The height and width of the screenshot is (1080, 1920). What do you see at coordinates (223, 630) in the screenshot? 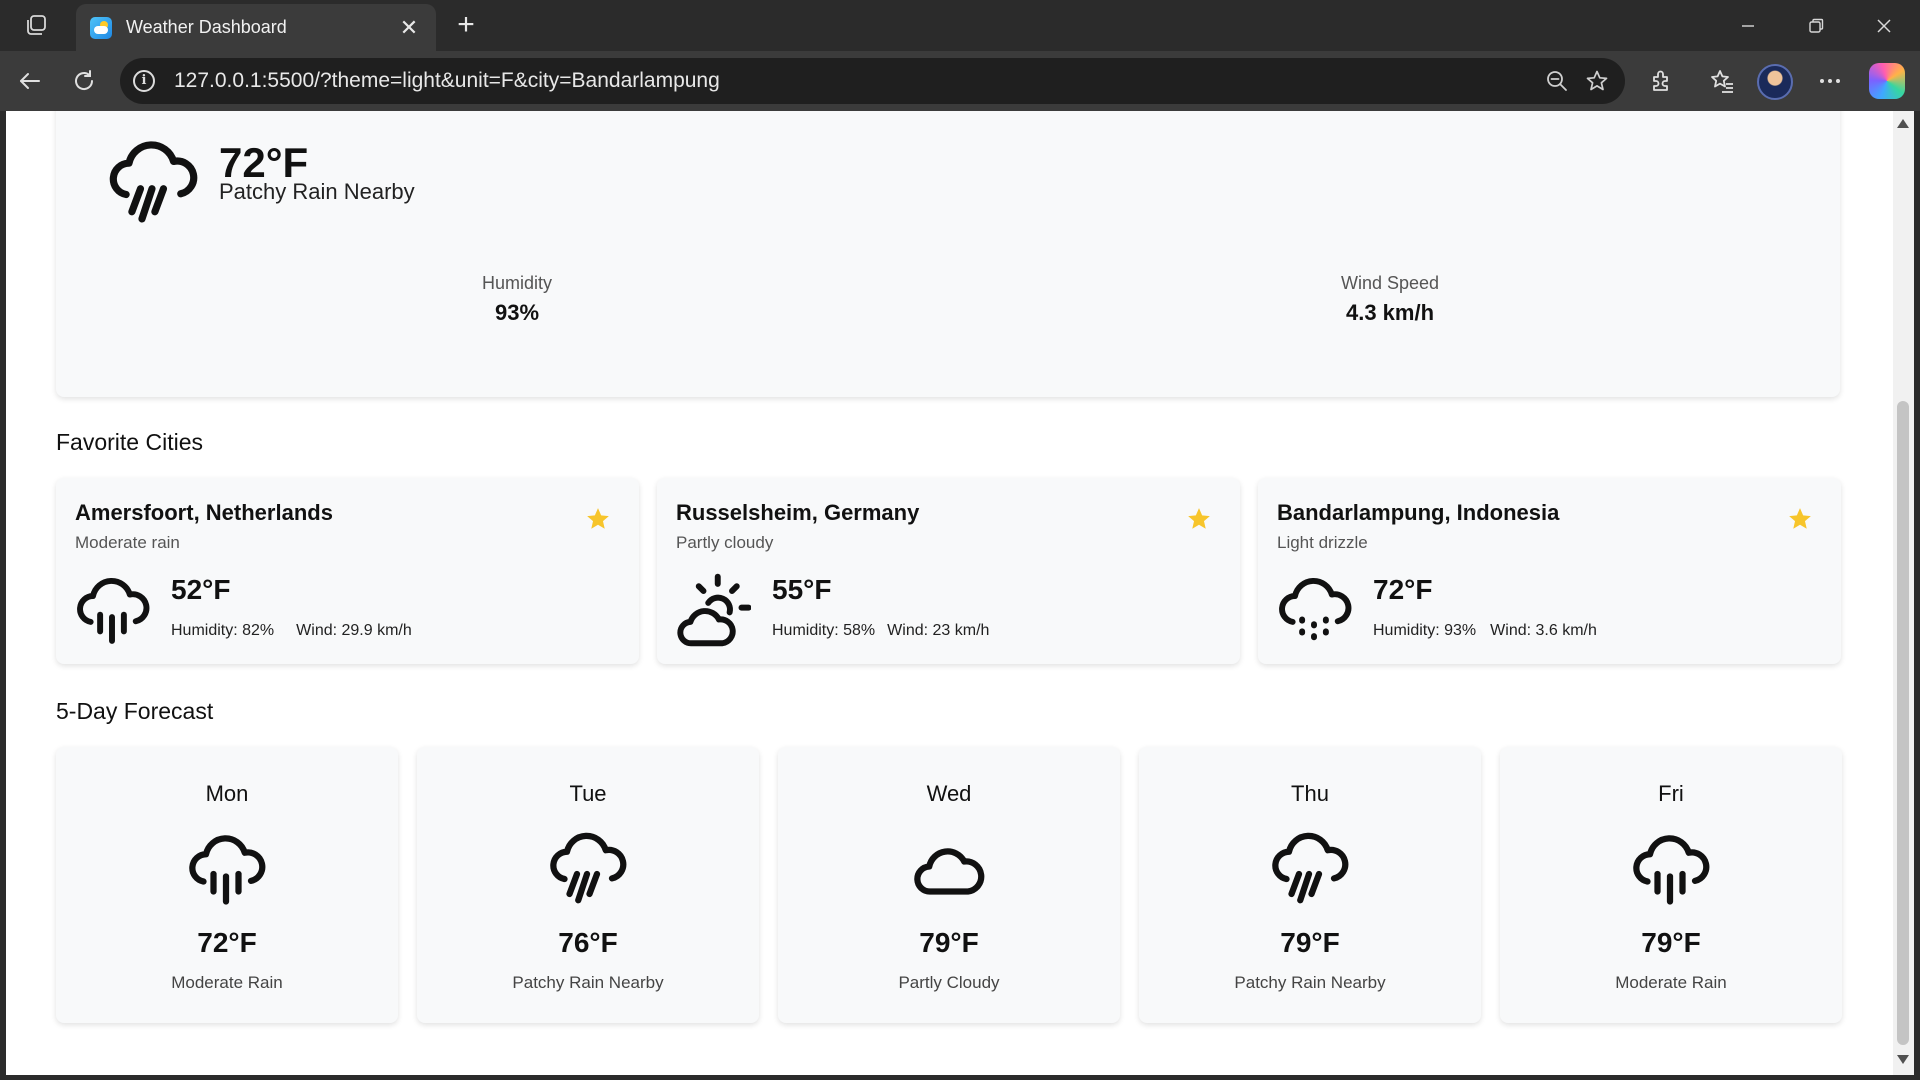
I see `city-humidity: Humidity: 82%` at bounding box center [223, 630].